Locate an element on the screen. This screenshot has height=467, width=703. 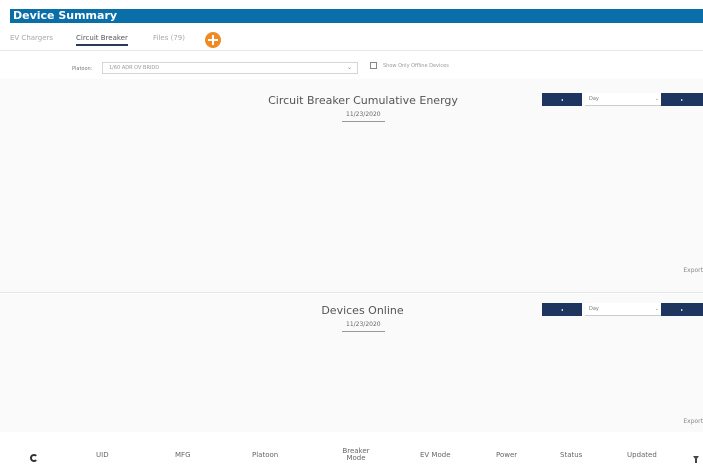
offline-checkbox is located at coordinates (373, 65).